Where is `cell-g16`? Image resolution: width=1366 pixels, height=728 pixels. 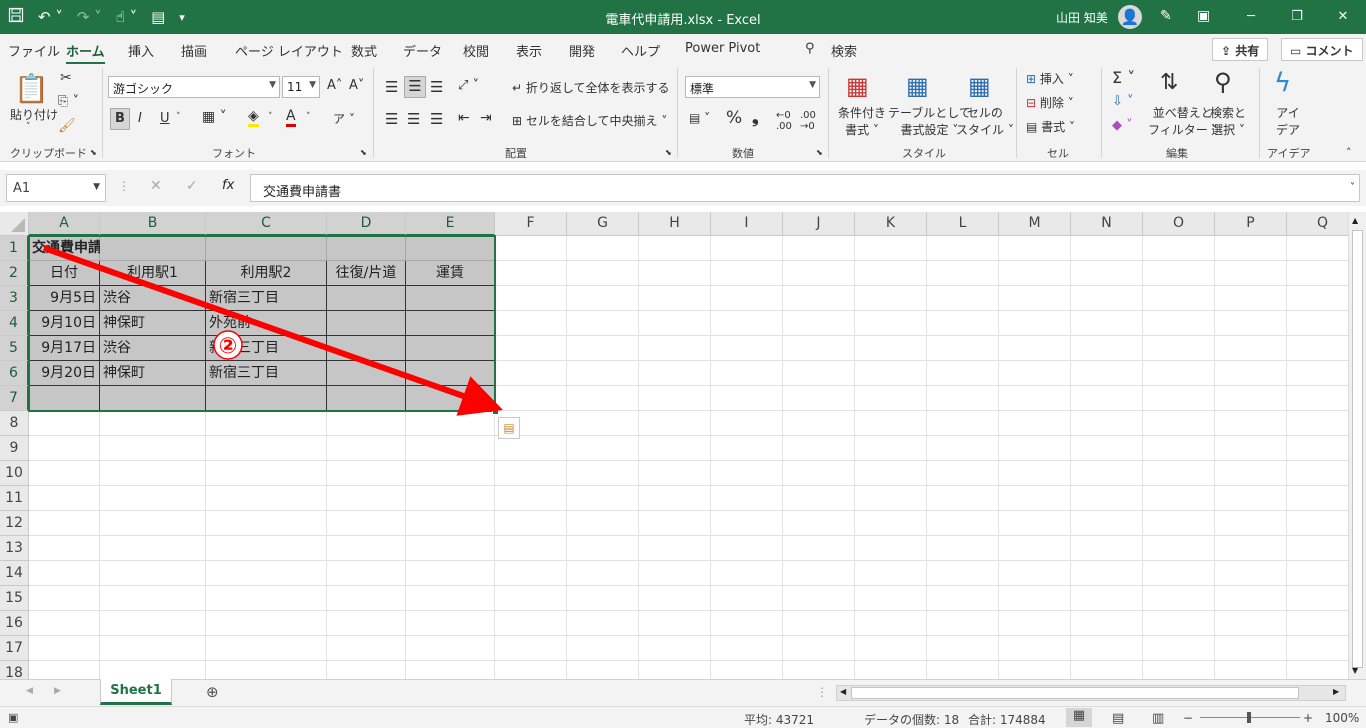 cell-g16 is located at coordinates (603, 623).